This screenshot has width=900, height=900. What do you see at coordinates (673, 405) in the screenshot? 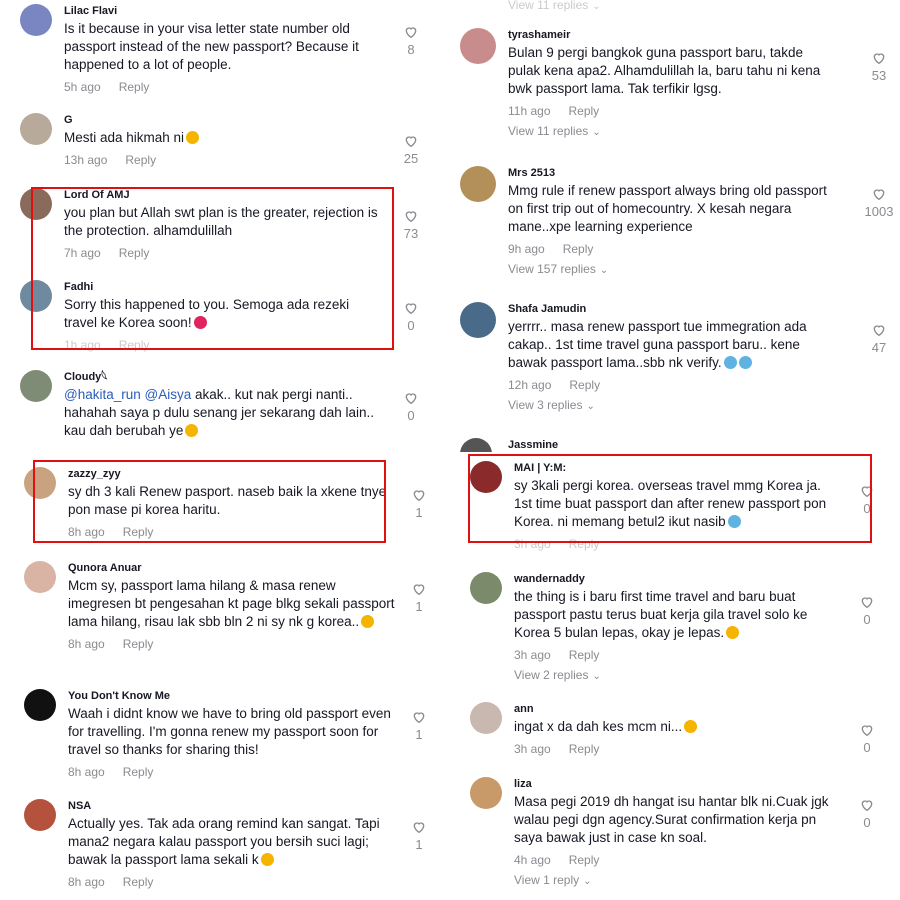
I see `view-replies-button: View 3 replies ⌄` at bounding box center [673, 405].